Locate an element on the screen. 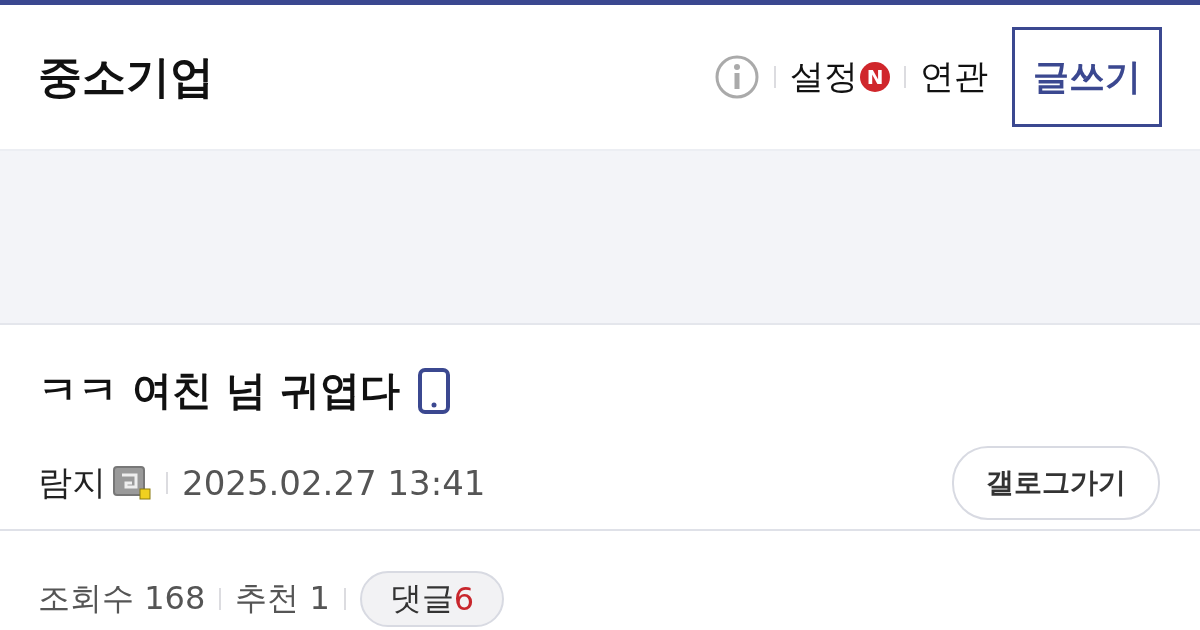 The height and width of the screenshot is (630, 1200). gallog-button: 갤로그가기 is located at coordinates (1056, 483).